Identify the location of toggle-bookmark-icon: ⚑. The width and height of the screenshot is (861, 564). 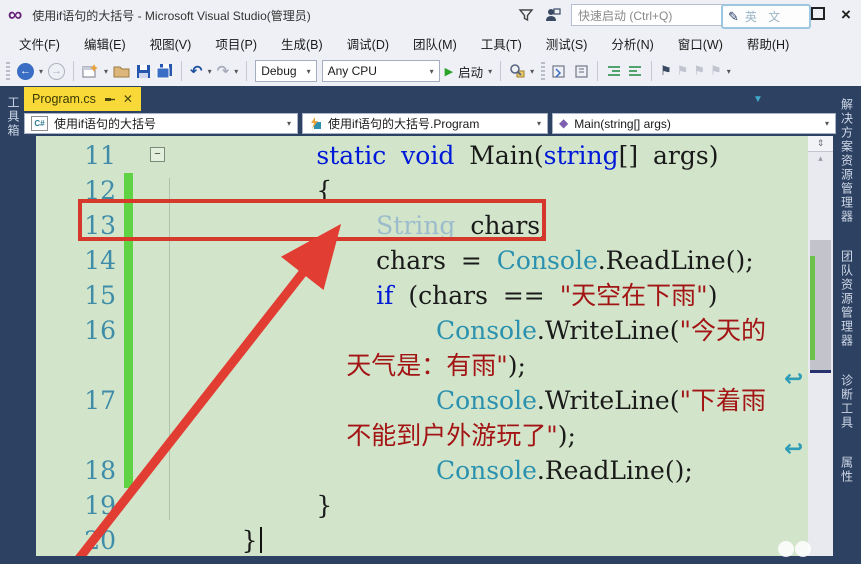
(666, 71).